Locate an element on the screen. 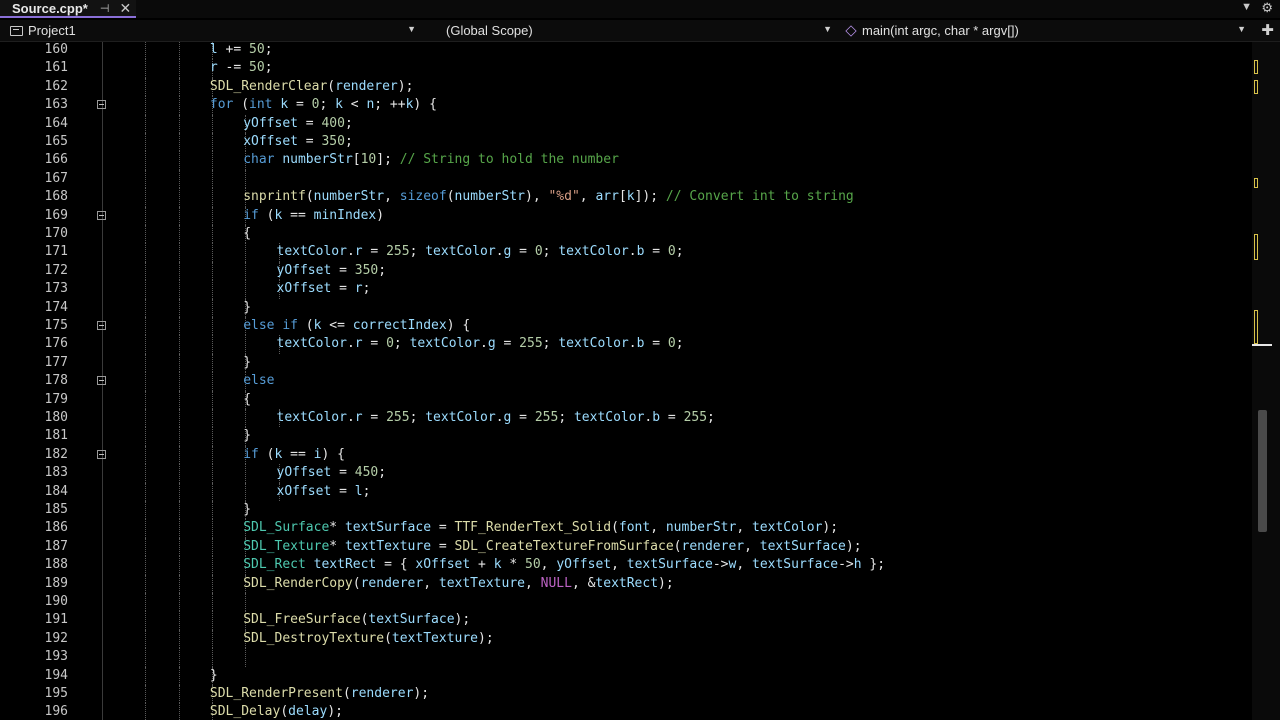 The image size is (1280, 720). code-token: , is located at coordinates (752, 546).